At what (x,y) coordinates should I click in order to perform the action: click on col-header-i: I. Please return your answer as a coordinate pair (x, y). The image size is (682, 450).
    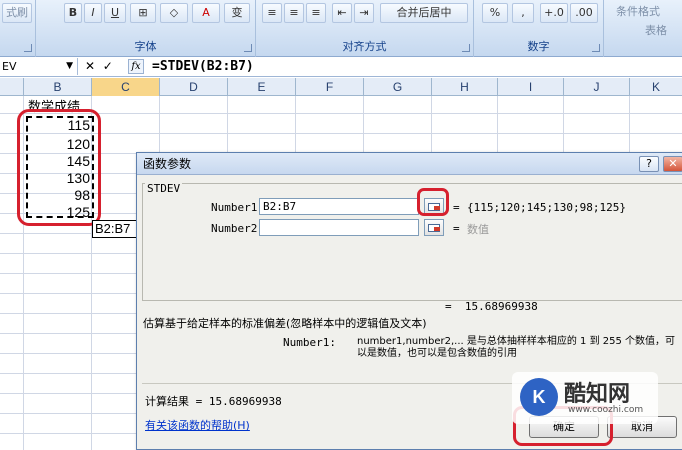
    Looking at the image, I should click on (531, 87).